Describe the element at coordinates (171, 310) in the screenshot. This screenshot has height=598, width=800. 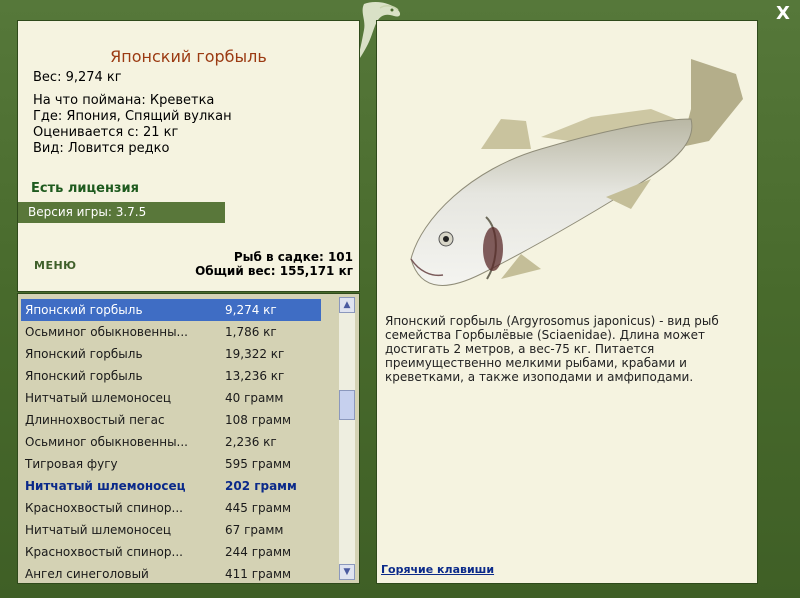
I see `list-item: Японский горбыль 9,274 кг` at that location.